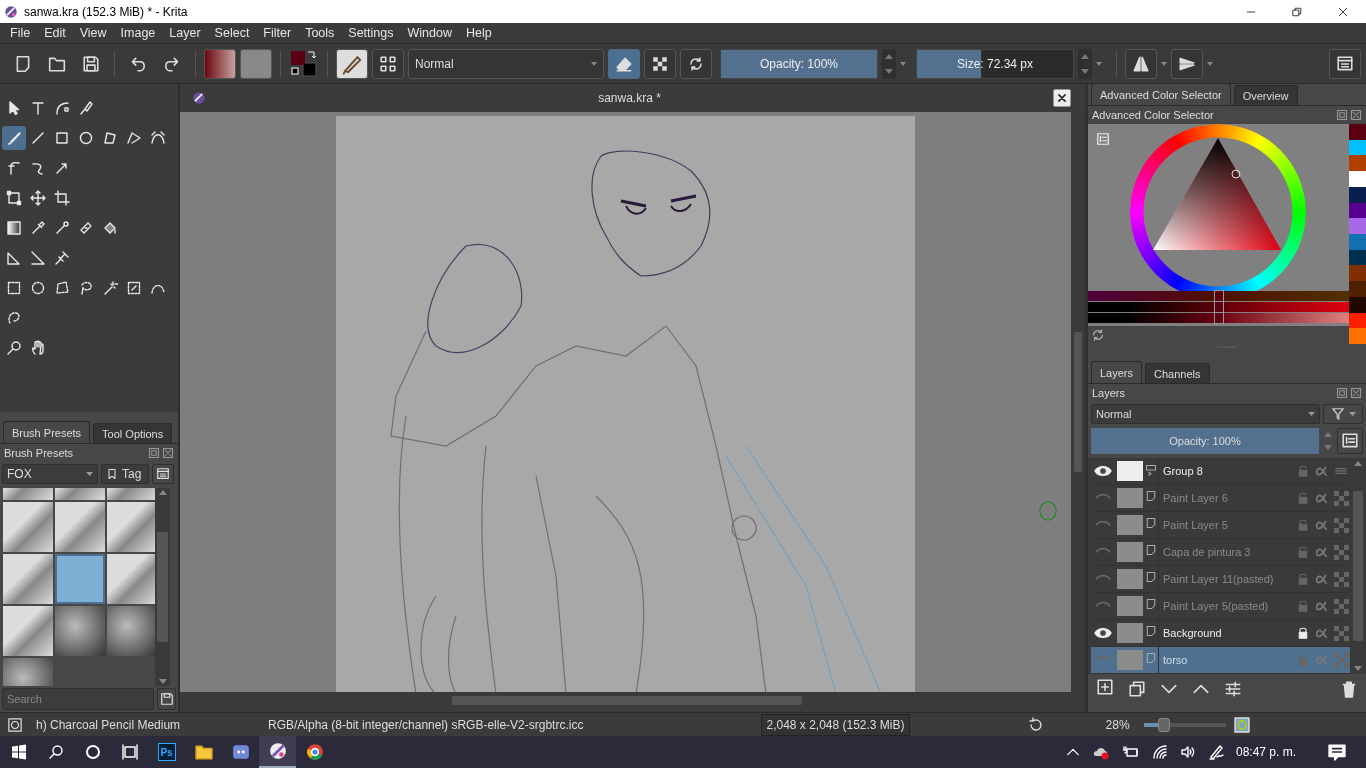  Describe the element at coordinates (1177, 373) in the screenshot. I see `panel-tab: Channels` at that location.